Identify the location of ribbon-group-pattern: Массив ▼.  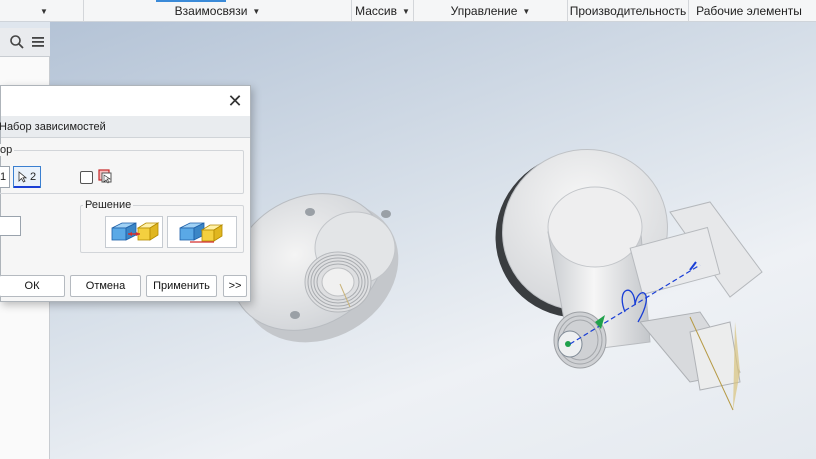
(383, 11).